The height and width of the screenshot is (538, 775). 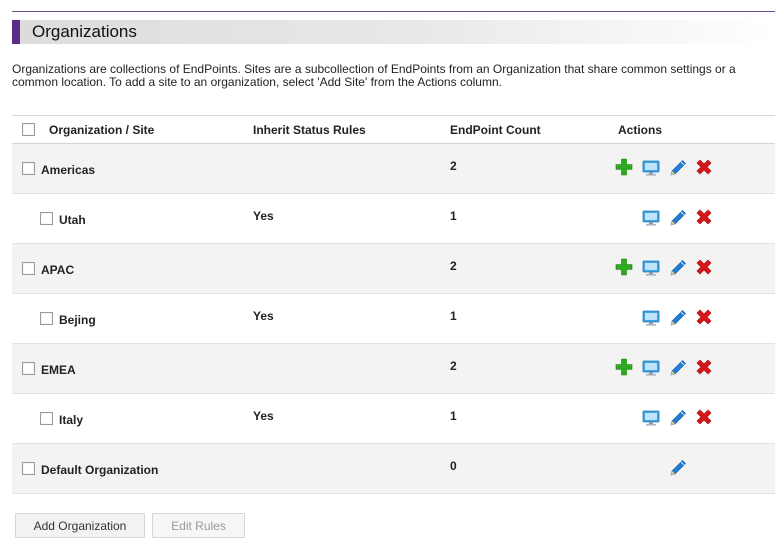 What do you see at coordinates (393, 469) in the screenshot?
I see `table-row: Default Organization 0` at bounding box center [393, 469].